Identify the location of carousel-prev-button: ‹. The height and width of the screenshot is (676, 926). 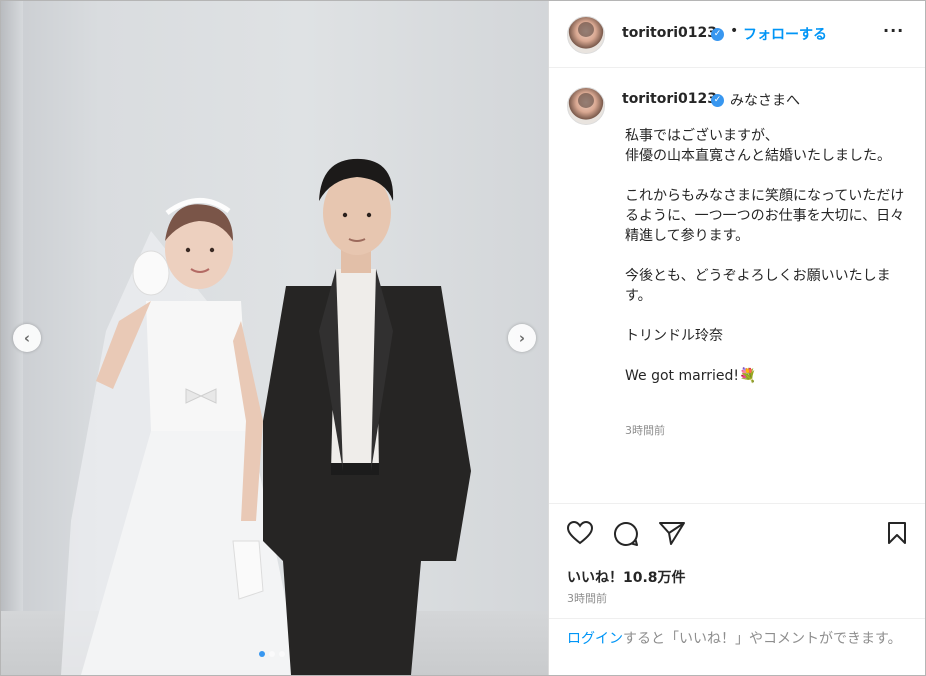
(27, 338).